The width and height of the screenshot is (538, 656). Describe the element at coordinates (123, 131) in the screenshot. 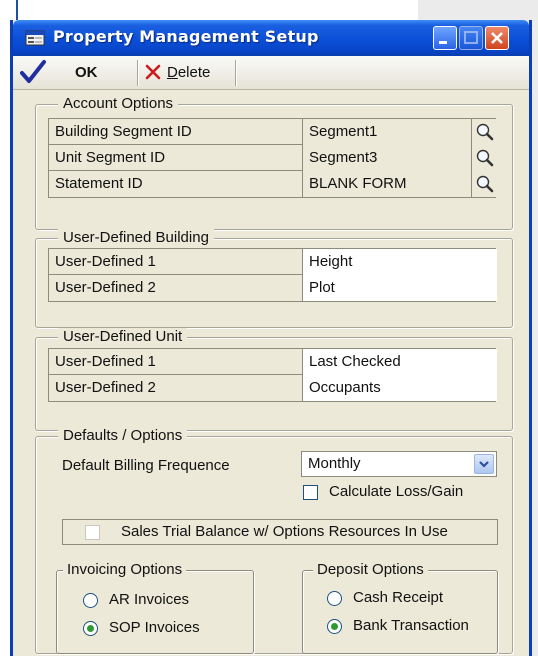

I see `building-segment-label: Building Segment ID` at that location.